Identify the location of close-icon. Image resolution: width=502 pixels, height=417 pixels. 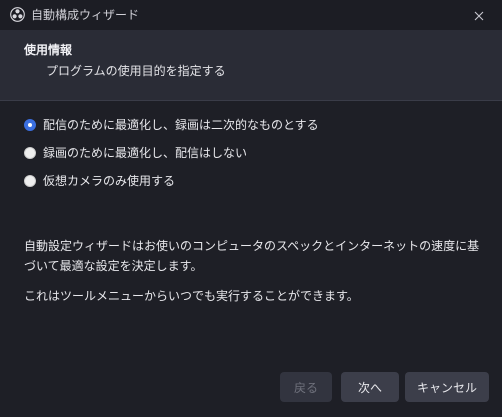
(479, 15).